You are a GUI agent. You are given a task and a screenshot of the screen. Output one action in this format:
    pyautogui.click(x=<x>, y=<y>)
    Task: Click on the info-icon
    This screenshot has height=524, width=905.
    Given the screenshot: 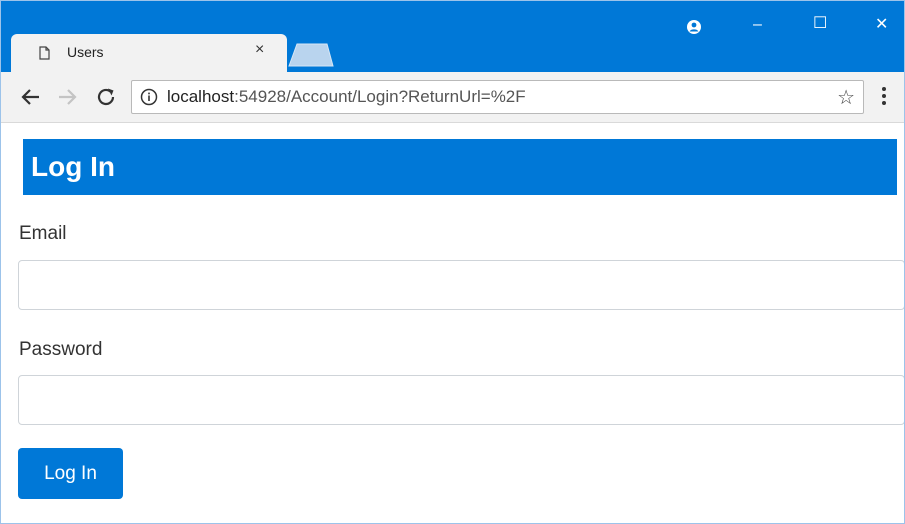 What is the action you would take?
    pyautogui.click(x=149, y=97)
    